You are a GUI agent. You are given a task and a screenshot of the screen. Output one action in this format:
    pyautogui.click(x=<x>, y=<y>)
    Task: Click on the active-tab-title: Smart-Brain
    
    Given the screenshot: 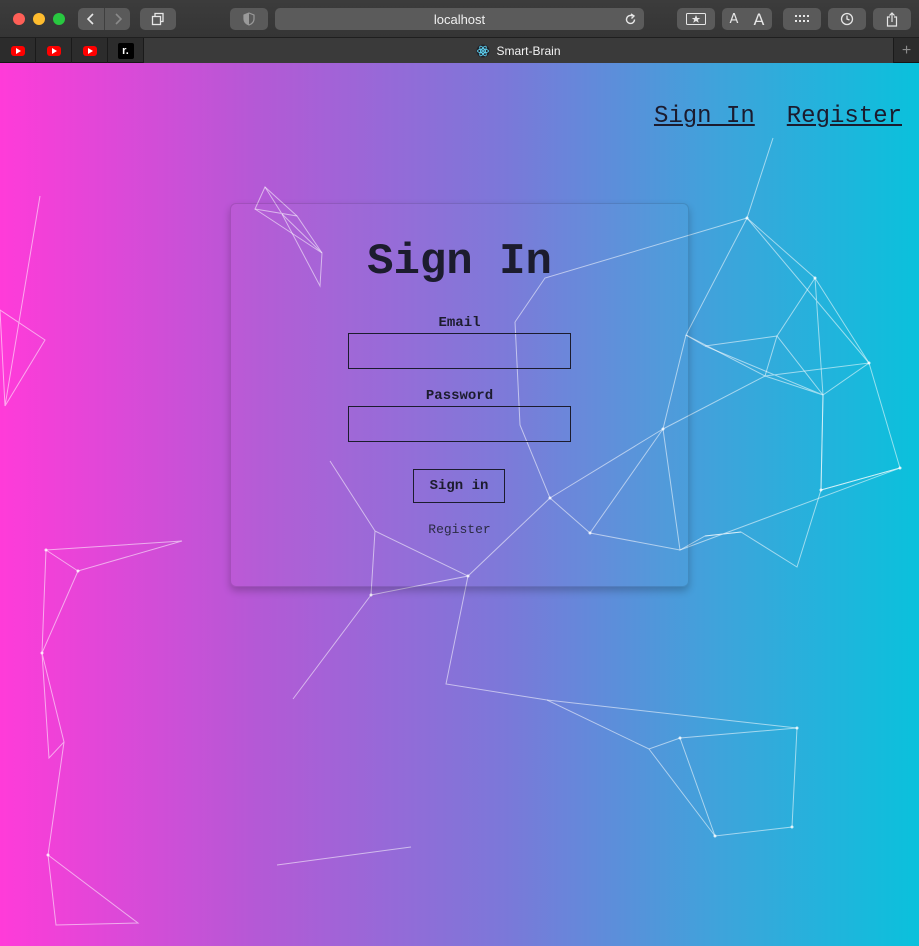 What is the action you would take?
    pyautogui.click(x=528, y=50)
    